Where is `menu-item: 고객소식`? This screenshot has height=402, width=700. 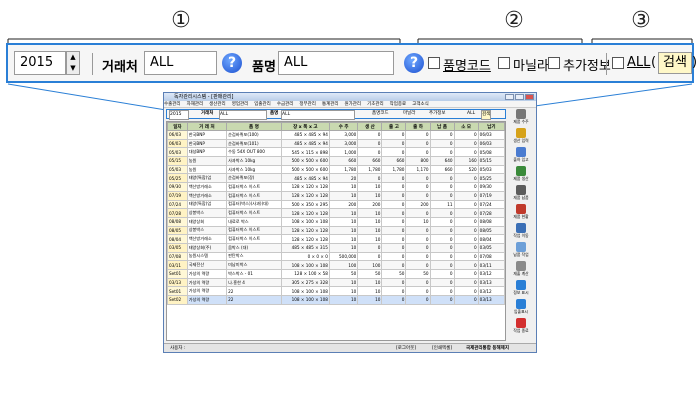 menu-item: 고객소식 is located at coordinates (420, 104).